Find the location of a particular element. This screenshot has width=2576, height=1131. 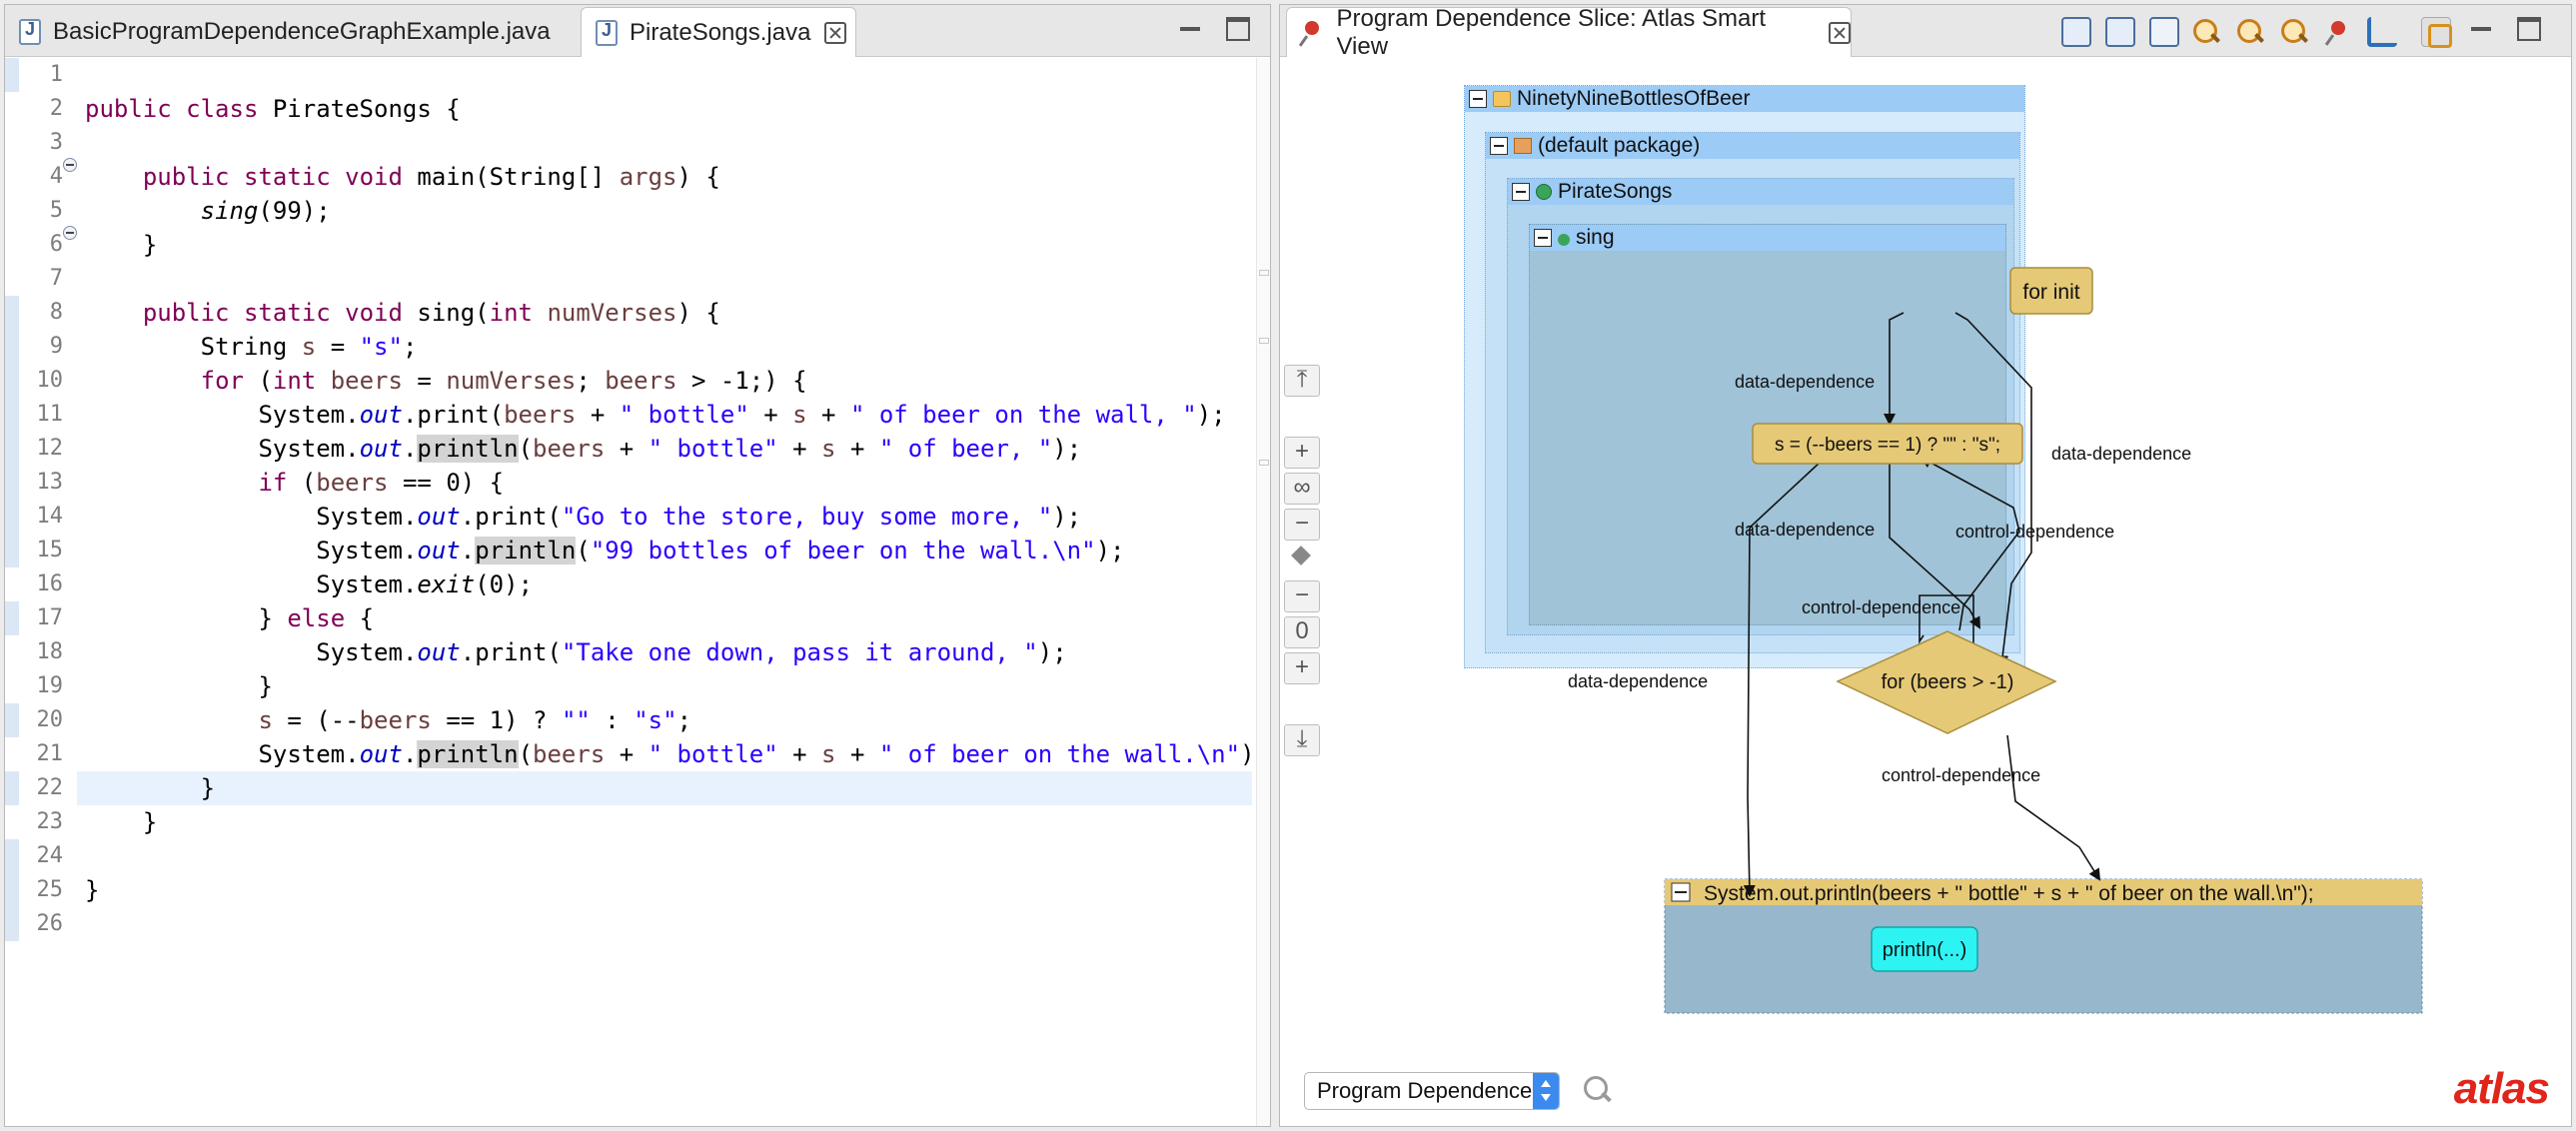

line-number: 9 is located at coordinates (56, 346).